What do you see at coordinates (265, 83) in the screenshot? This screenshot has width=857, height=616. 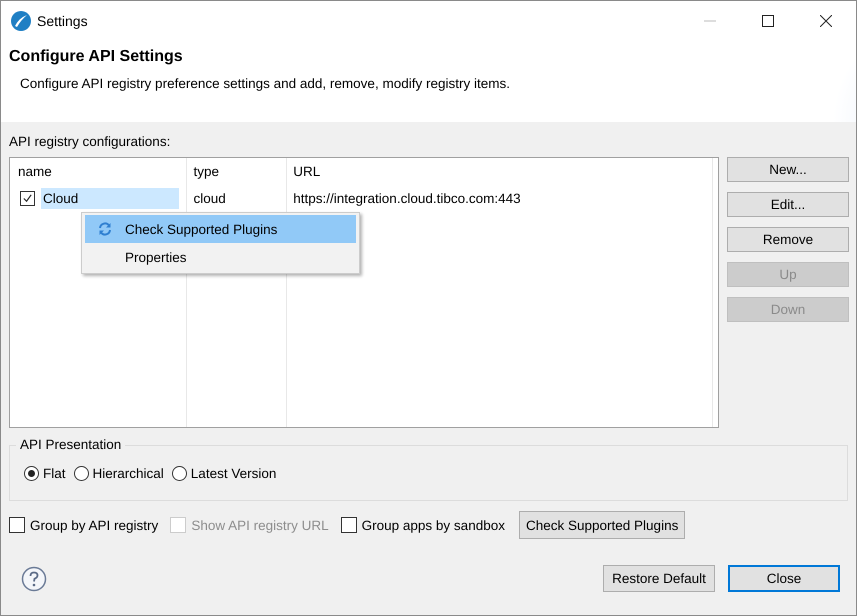 I see `page-description: Configure API registry preference settings and add, remove, modify registry items.` at bounding box center [265, 83].